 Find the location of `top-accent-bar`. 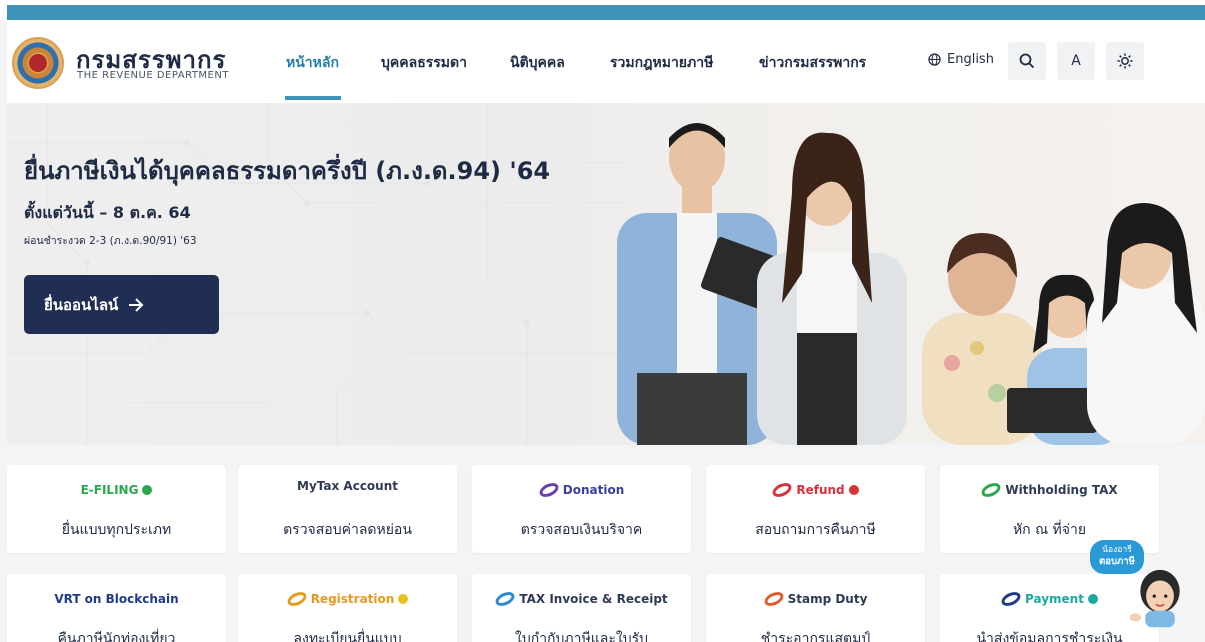

top-accent-bar is located at coordinates (606, 12).